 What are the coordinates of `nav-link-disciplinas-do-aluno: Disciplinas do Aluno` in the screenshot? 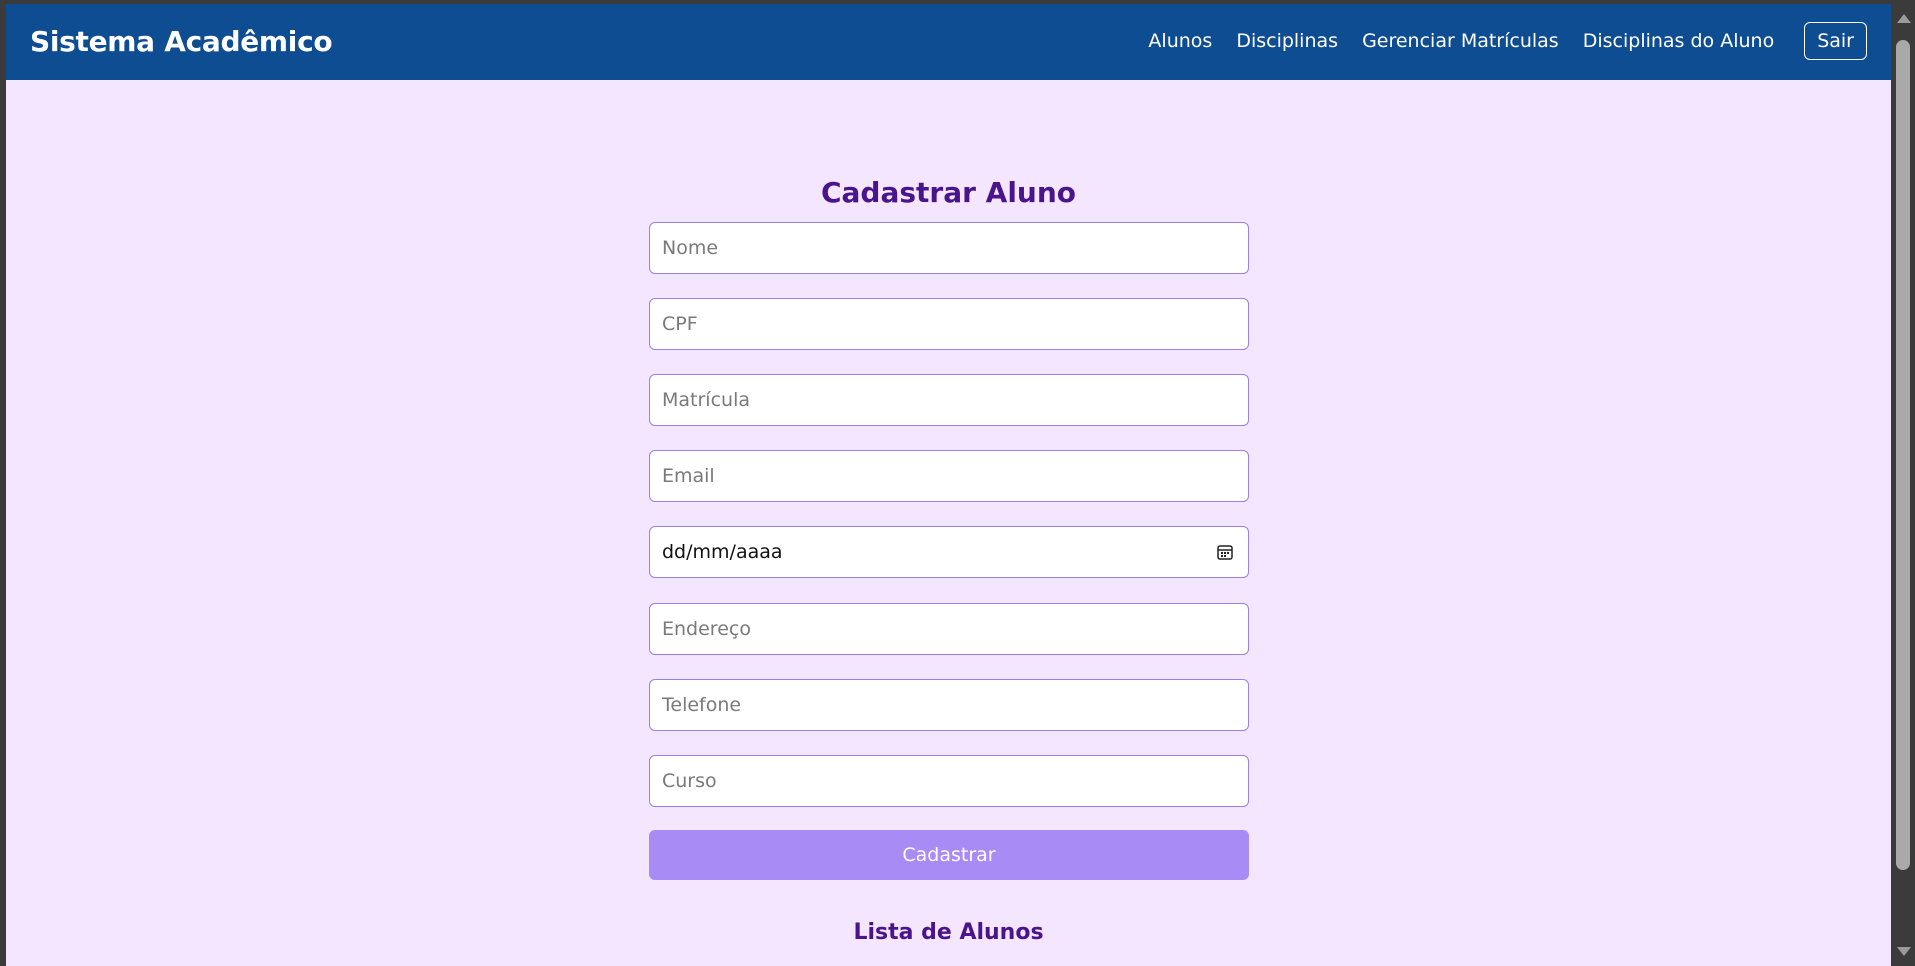 It's located at (1678, 41).